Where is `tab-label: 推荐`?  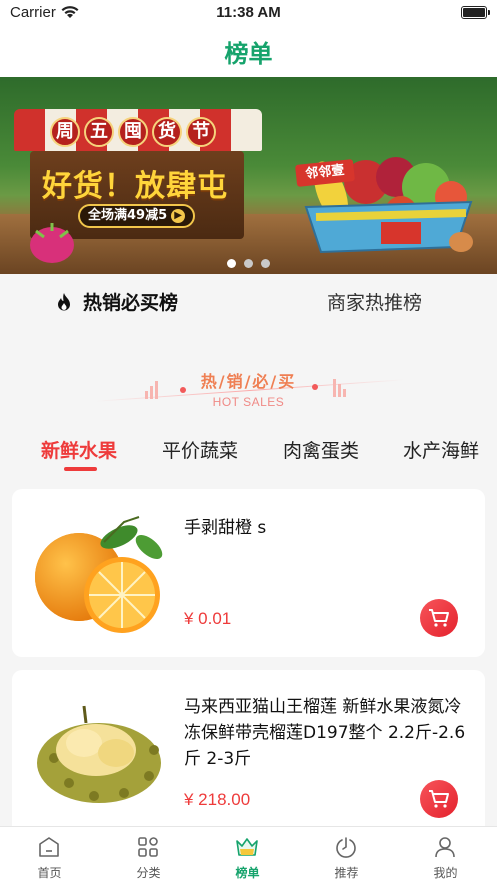 tab-label: 推荐 is located at coordinates (346, 873).